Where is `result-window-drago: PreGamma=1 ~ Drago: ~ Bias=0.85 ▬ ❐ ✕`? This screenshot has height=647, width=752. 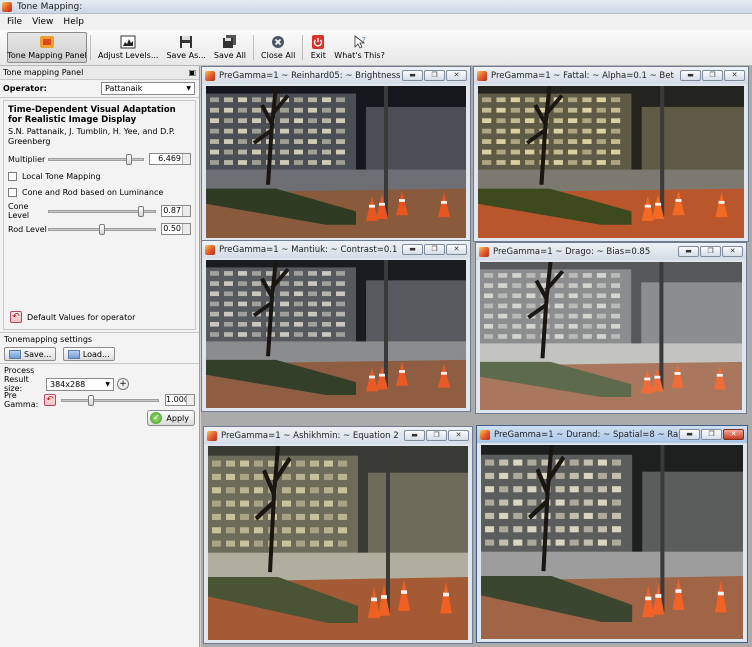
result-window-drago: PreGamma=1 ~ Drago: ~ Bias=0.85 ▬ ❐ ✕ is located at coordinates (611, 328).